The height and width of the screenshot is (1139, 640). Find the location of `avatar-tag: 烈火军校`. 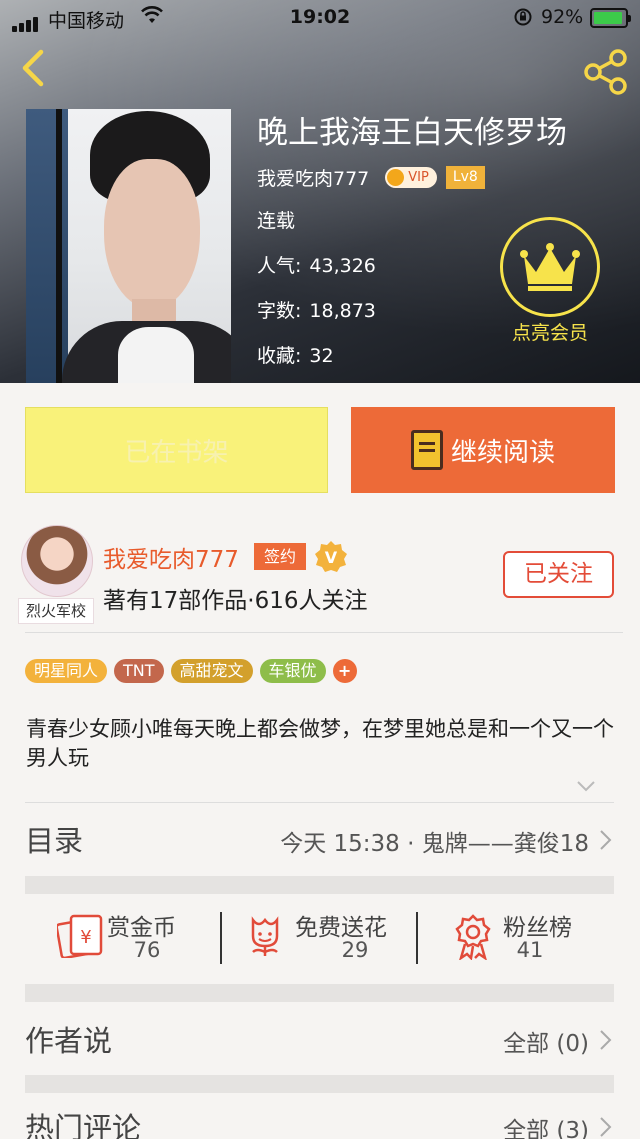

avatar-tag: 烈火军校 is located at coordinates (56, 611).